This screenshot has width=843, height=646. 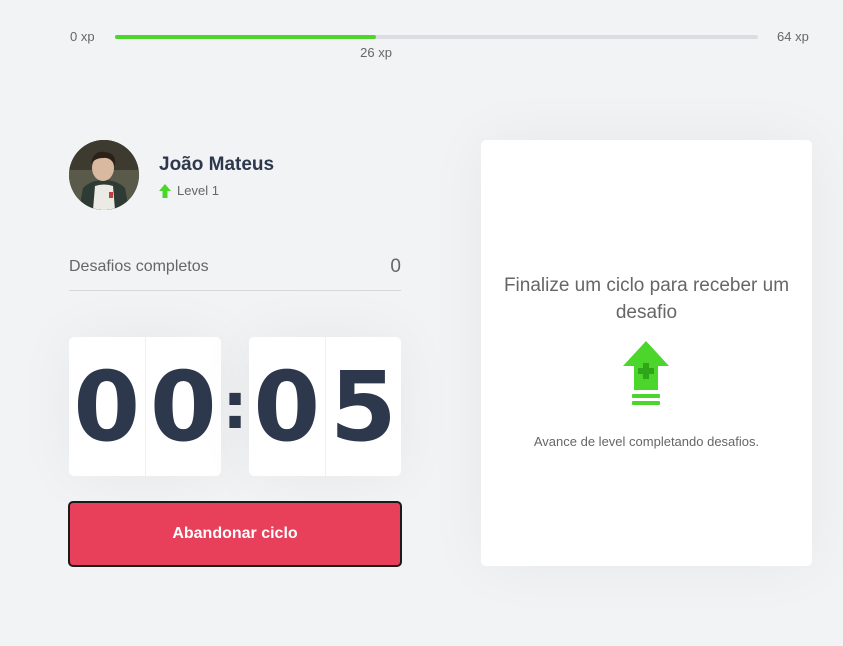 I want to click on avatar, so click(x=104, y=175).